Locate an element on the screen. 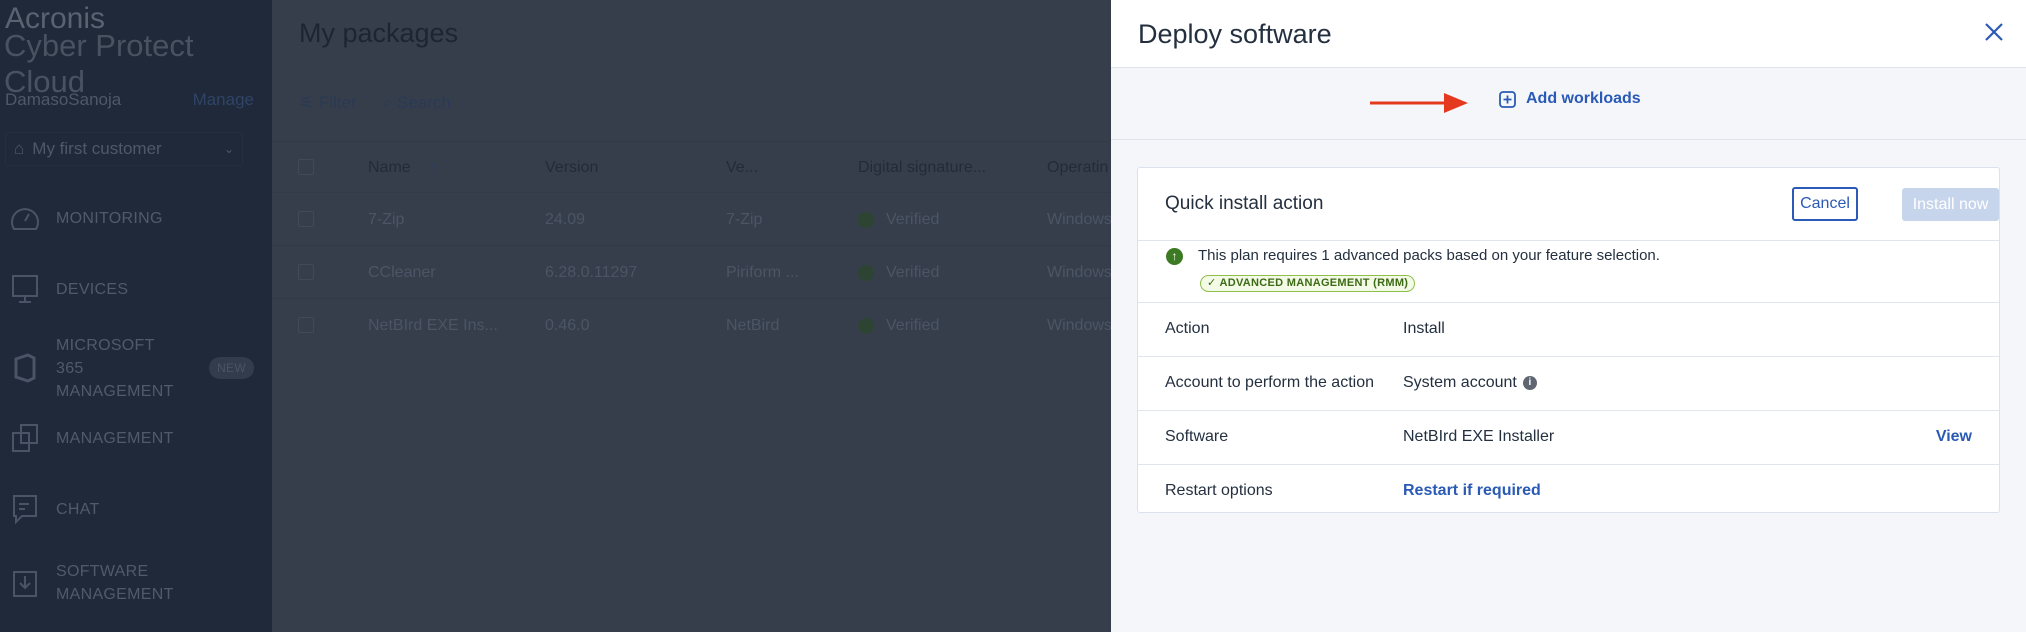  nav-label: MICROSOFT 365 MANAGEMENT is located at coordinates (115, 368).